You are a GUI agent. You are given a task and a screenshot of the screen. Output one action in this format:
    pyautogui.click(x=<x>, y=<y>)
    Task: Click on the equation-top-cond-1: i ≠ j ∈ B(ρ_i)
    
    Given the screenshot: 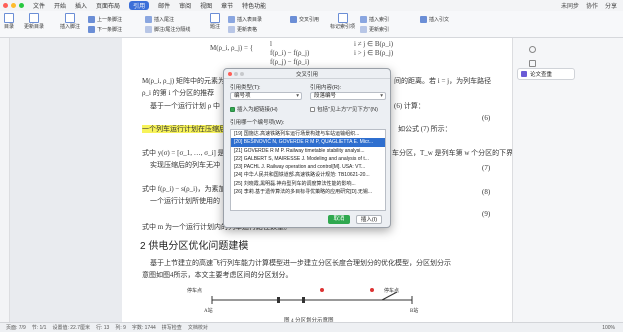 What is the action you would take?
    pyautogui.click(x=374, y=44)
    